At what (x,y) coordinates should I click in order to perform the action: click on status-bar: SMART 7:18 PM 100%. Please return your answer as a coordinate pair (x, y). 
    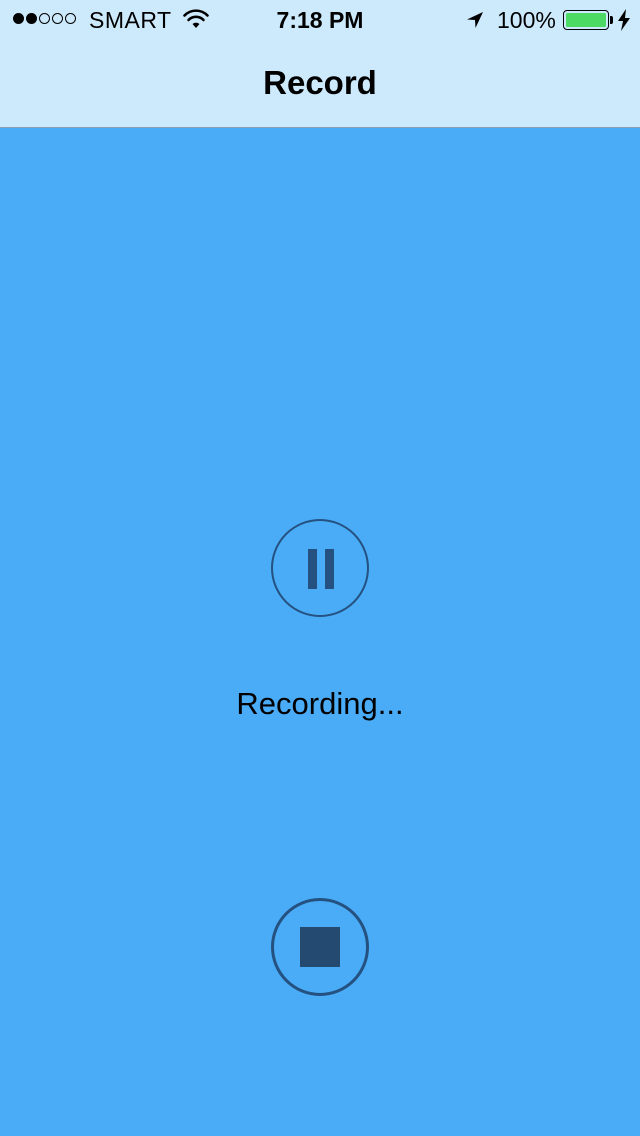
    Looking at the image, I should click on (320, 20).